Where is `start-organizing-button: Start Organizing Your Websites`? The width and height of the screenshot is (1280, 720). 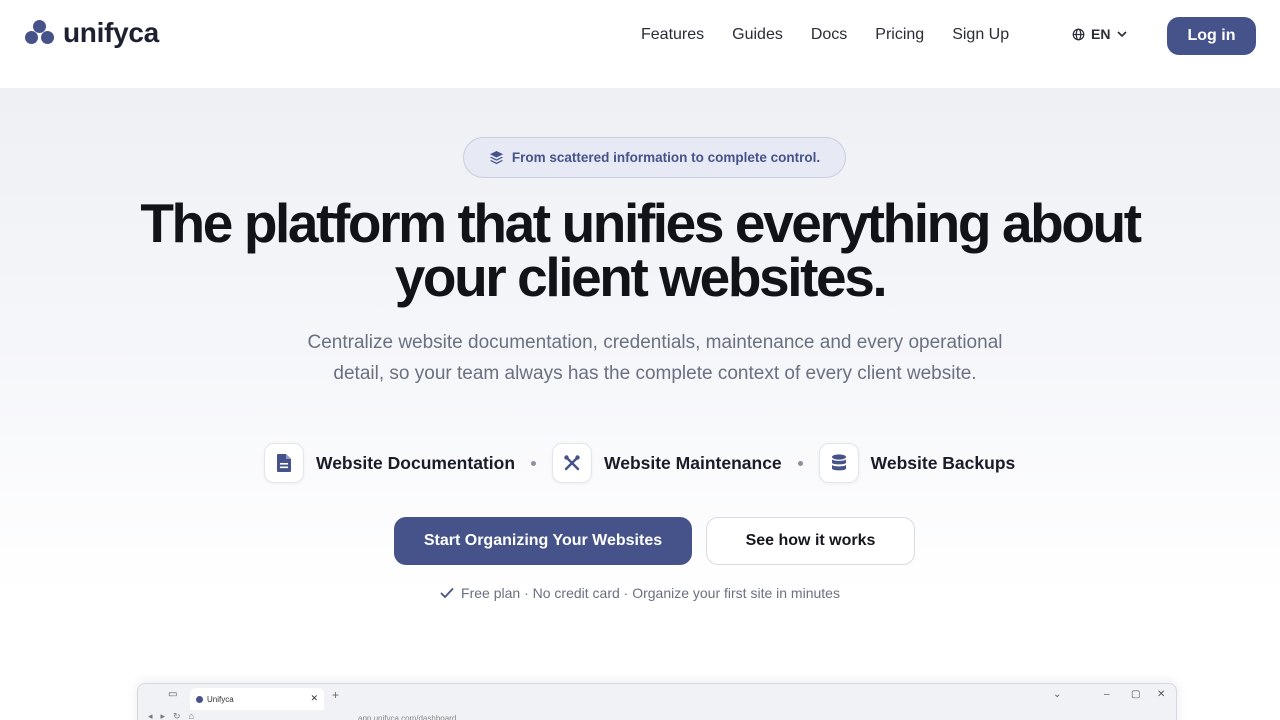
start-organizing-button: Start Organizing Your Websites is located at coordinates (543, 541).